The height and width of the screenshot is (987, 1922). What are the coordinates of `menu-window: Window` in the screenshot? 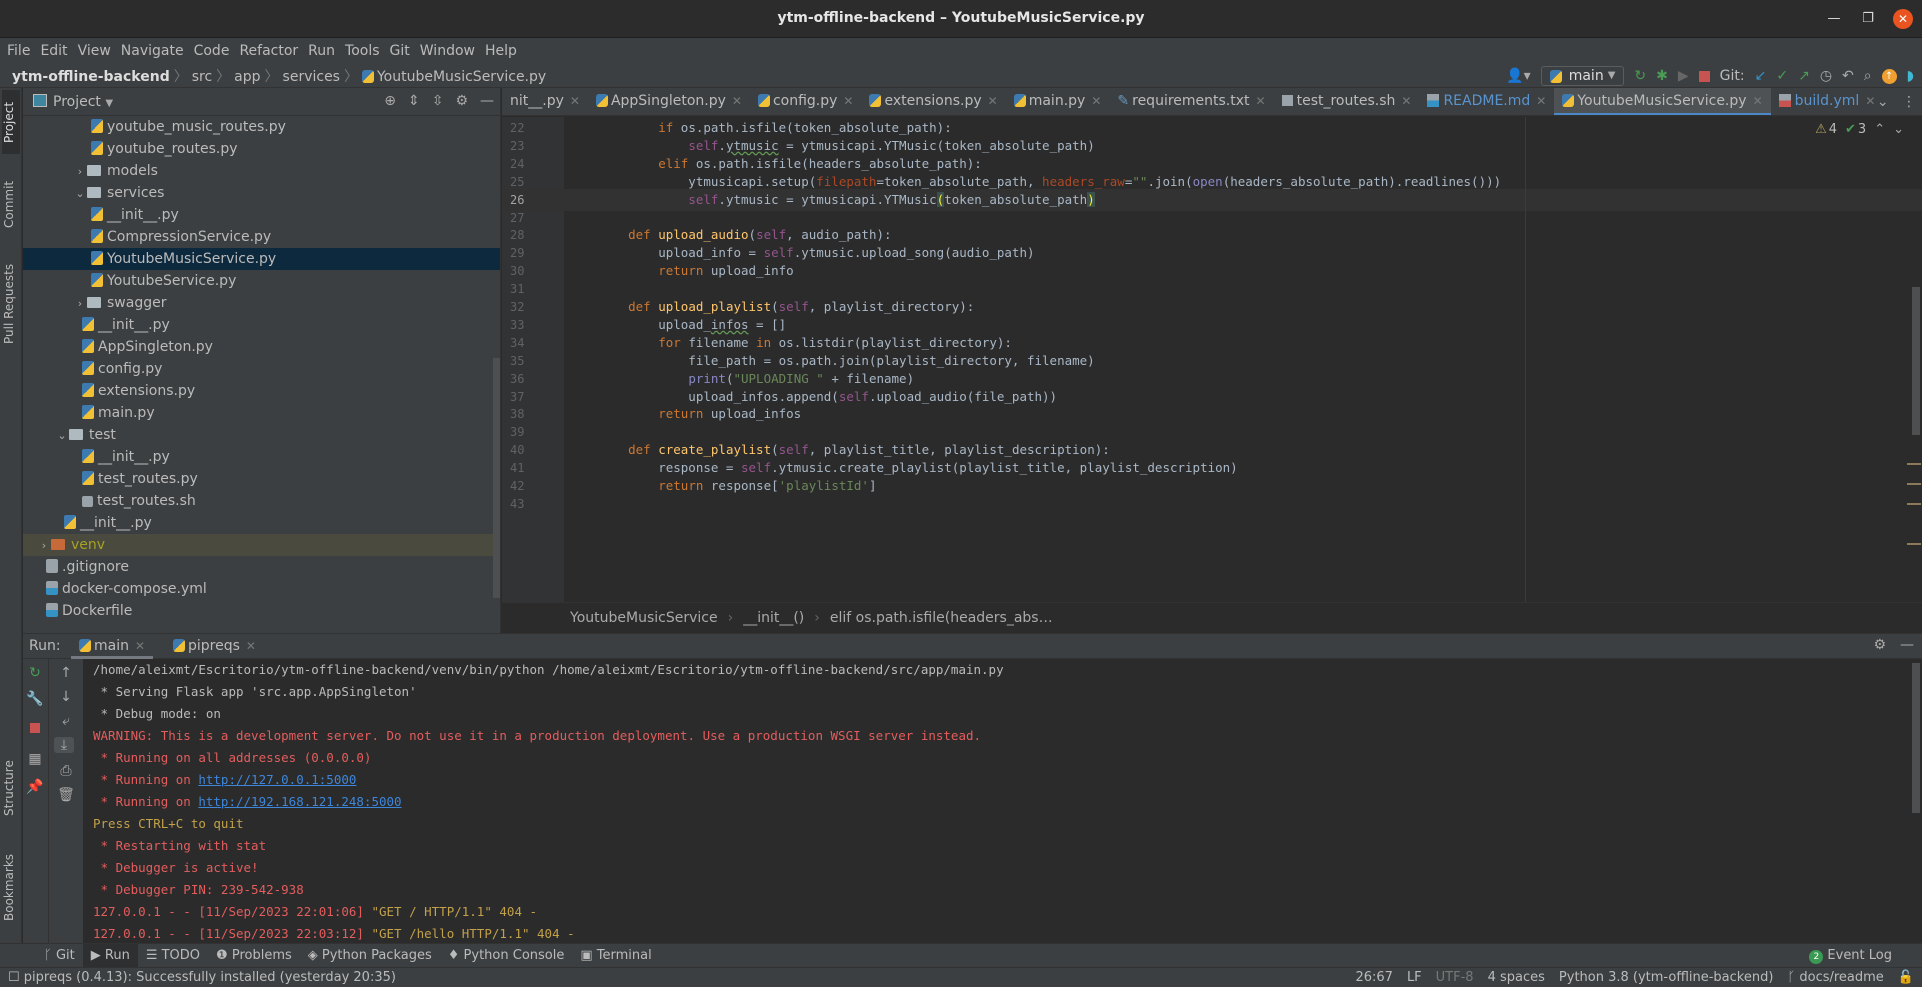 It's located at (447, 51).